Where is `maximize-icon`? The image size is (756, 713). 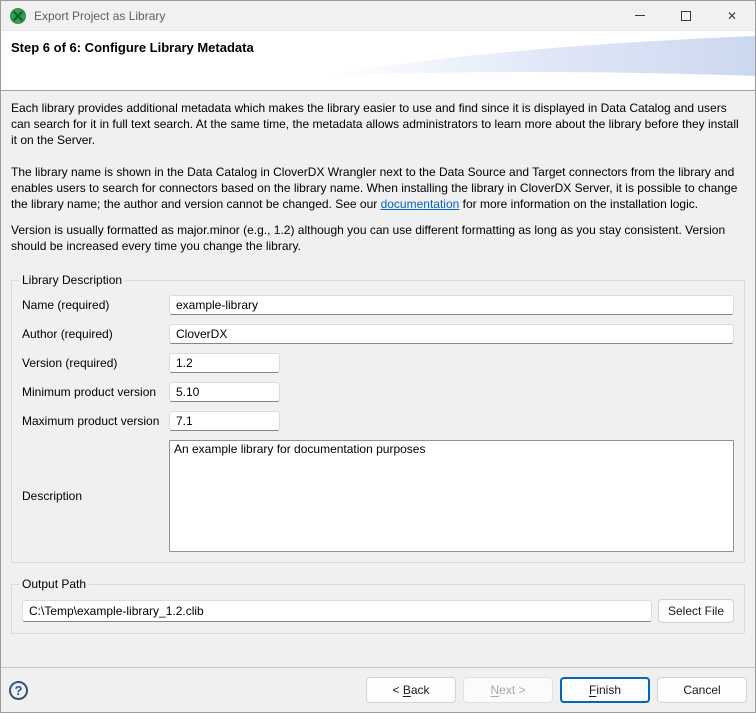 maximize-icon is located at coordinates (686, 15).